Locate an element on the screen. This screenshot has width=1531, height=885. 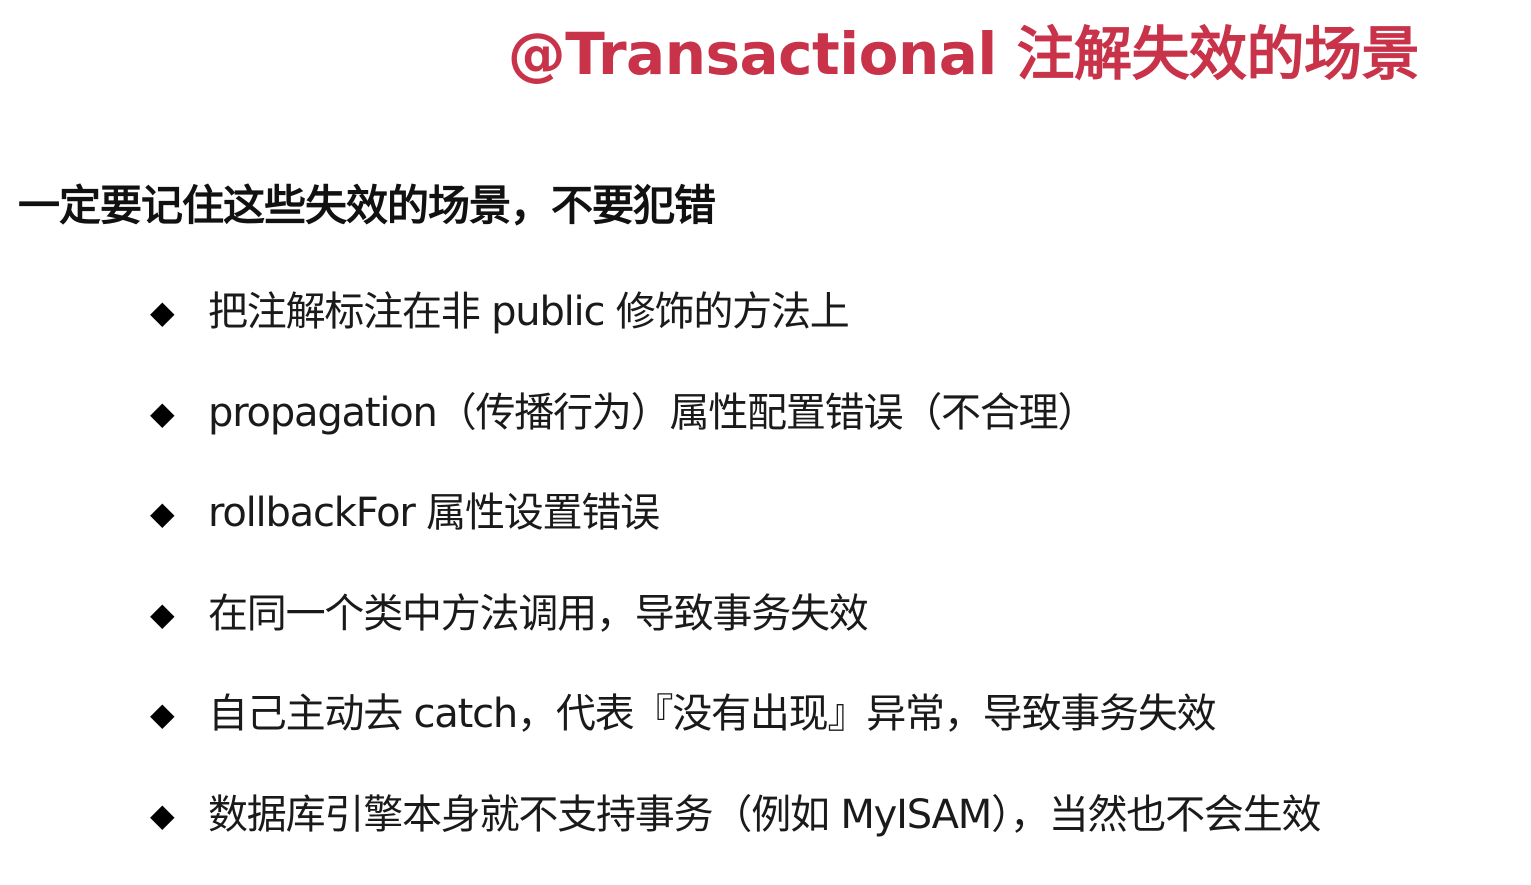
bullet-item-propagation: ◆ propagation（传播行为）属性配置错误（不合理） is located at coordinates (735, 413).